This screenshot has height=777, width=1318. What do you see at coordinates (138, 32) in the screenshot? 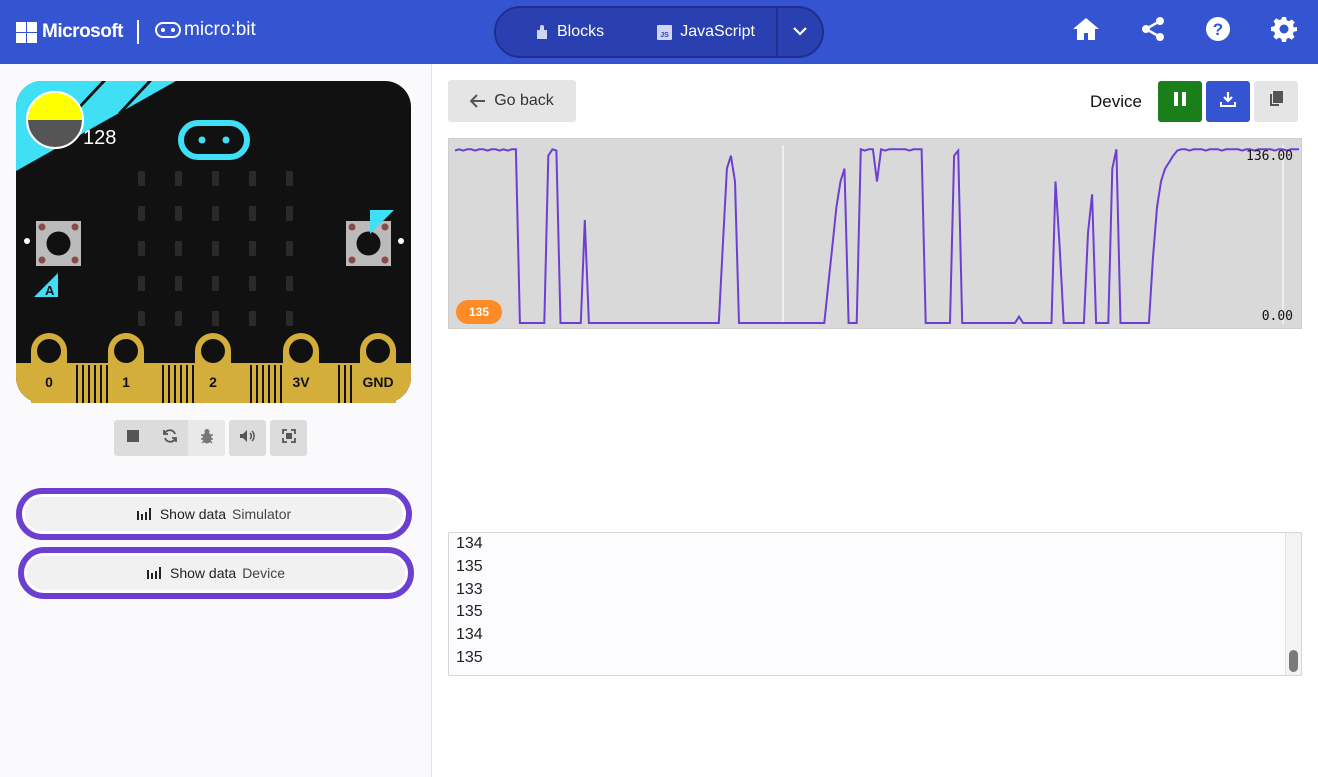
I see `brand-divider` at bounding box center [138, 32].